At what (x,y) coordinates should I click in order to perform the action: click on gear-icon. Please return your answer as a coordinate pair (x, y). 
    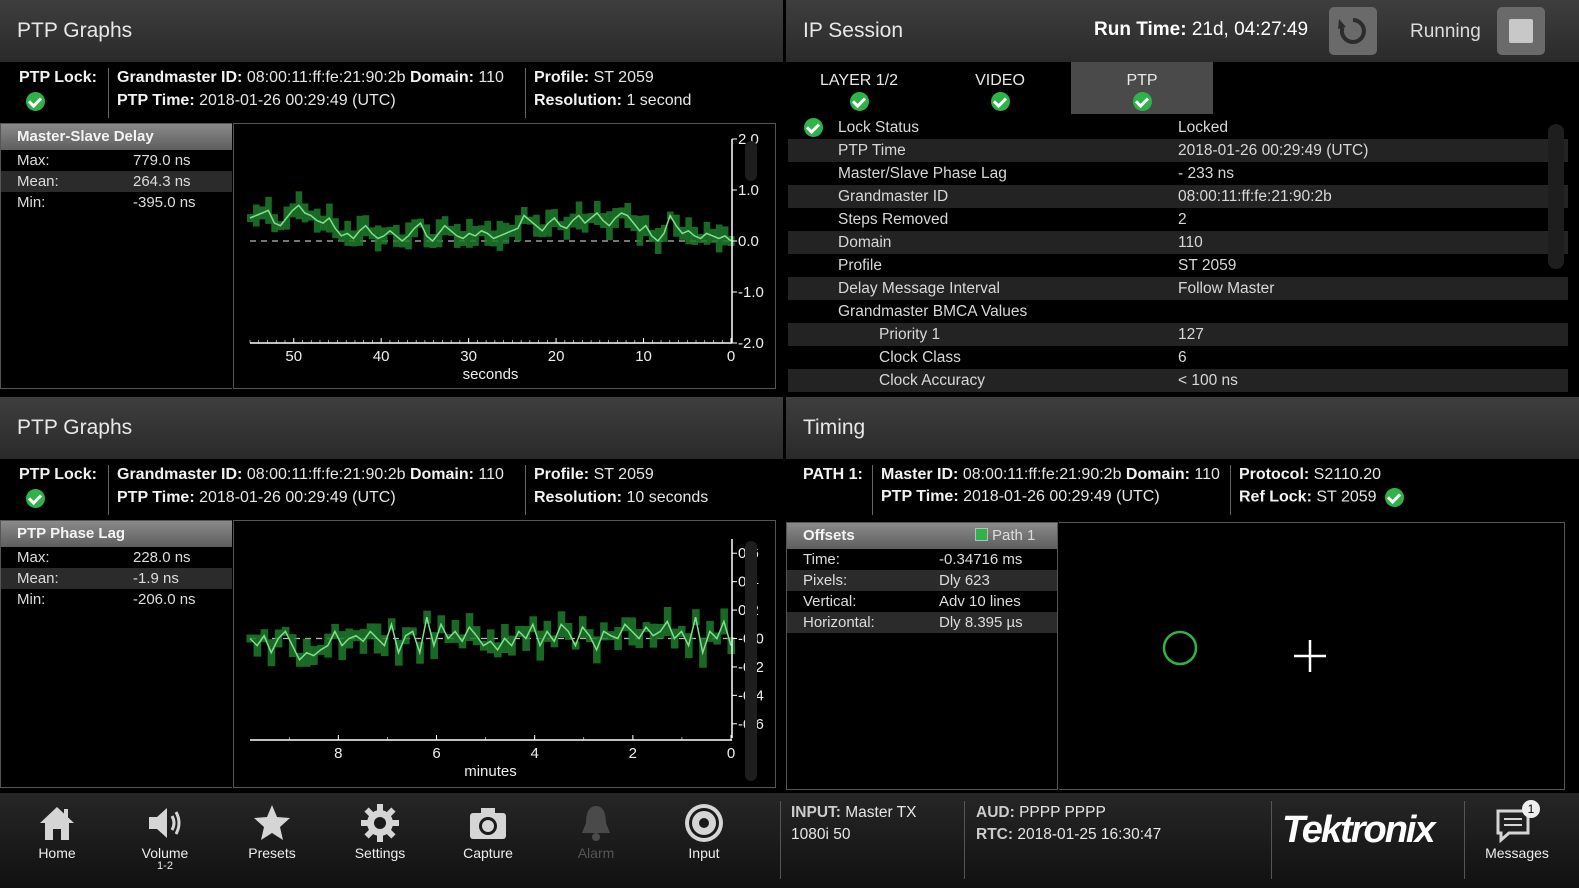
    Looking at the image, I should click on (380, 823).